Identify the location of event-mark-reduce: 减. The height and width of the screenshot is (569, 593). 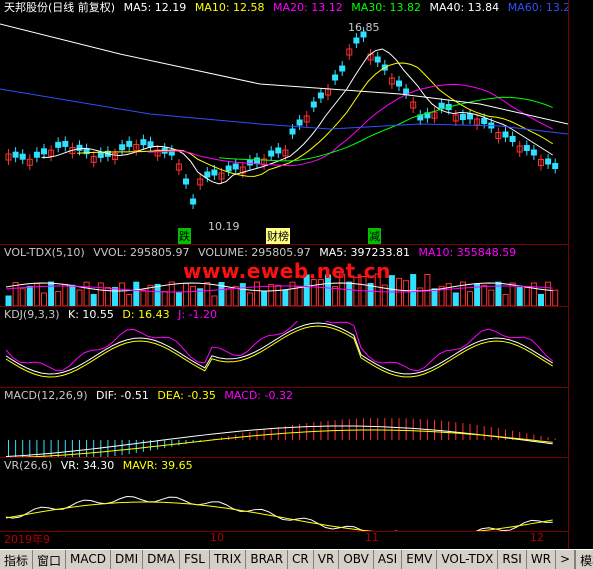
(374, 236).